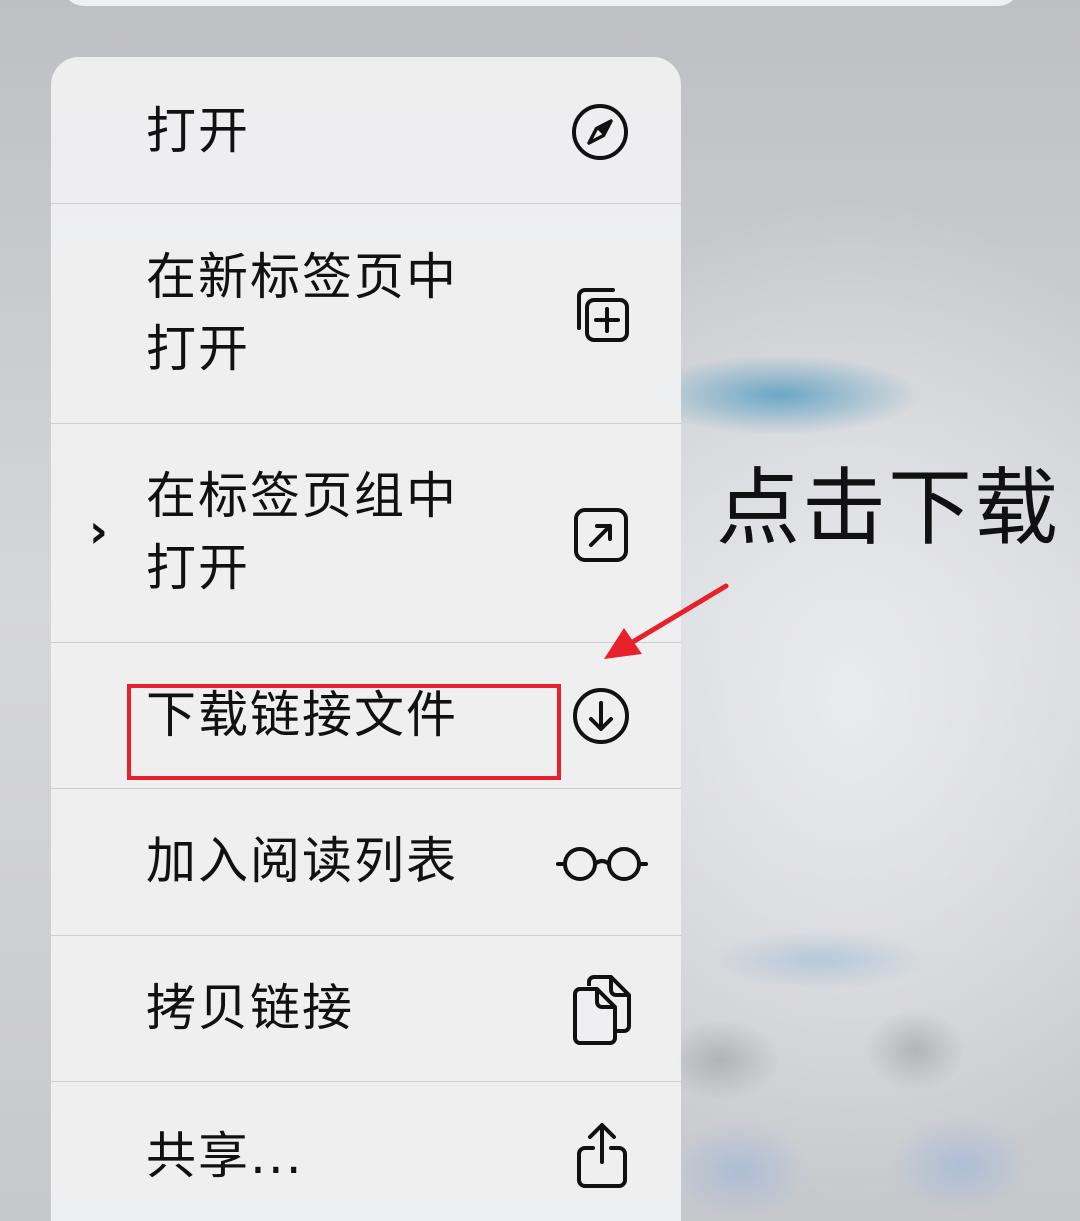 This screenshot has width=1080, height=1221. What do you see at coordinates (366, 1009) in the screenshot?
I see `menu-item-copy-link: 拷贝链接` at bounding box center [366, 1009].